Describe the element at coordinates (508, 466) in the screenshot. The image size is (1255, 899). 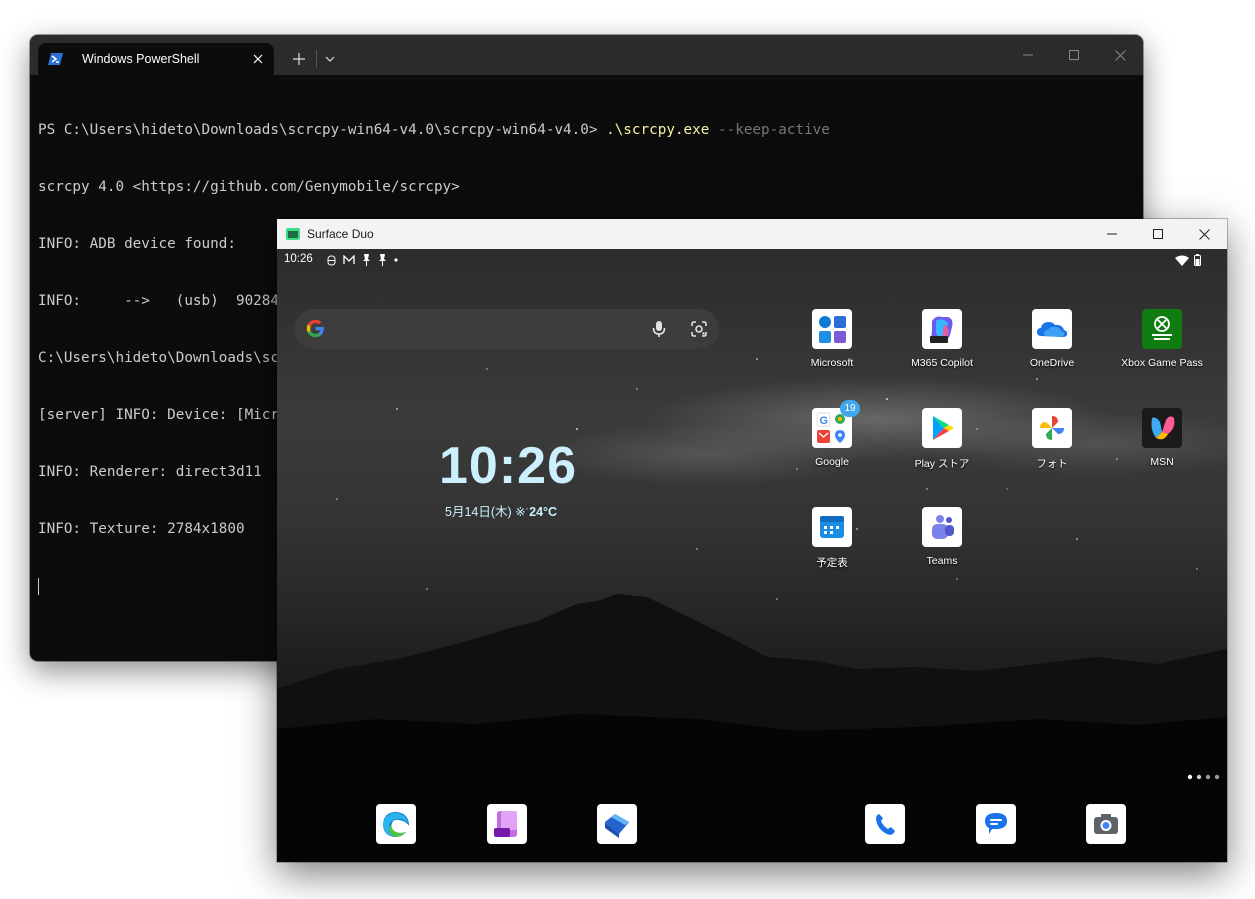
I see `clock-widget: 10:26` at that location.